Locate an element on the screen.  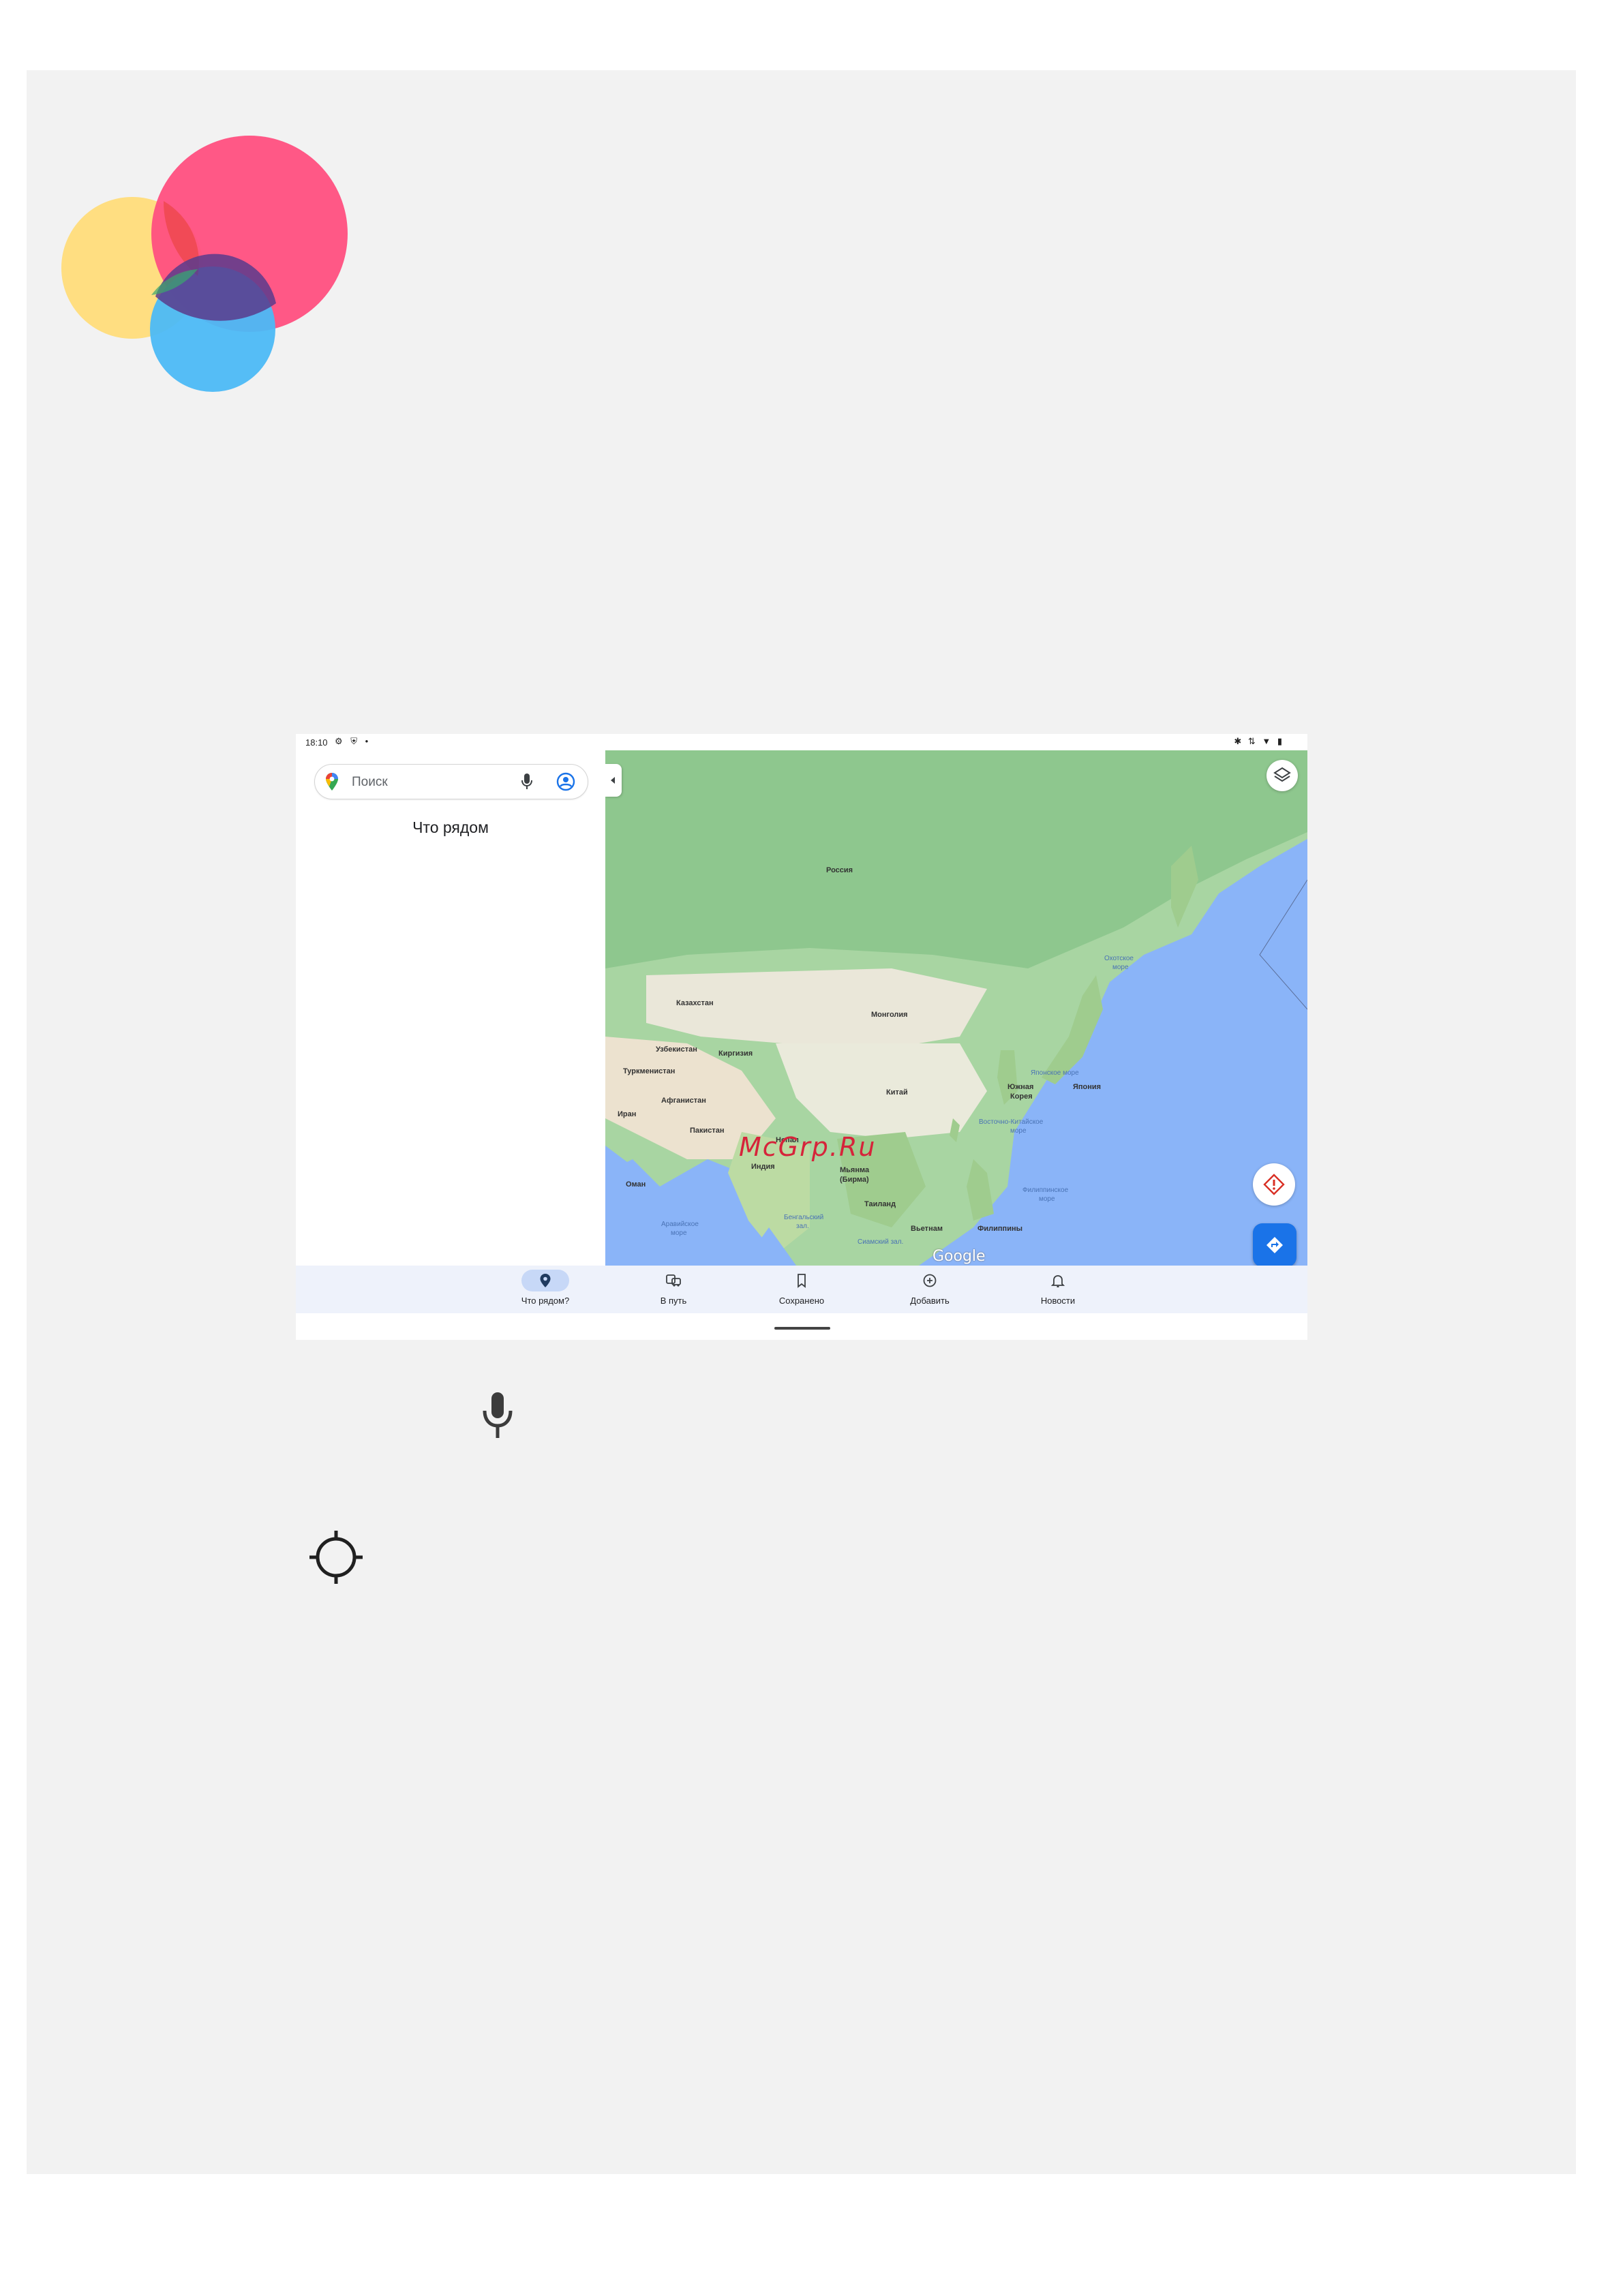
account-icon is located at coordinates (565, 782).